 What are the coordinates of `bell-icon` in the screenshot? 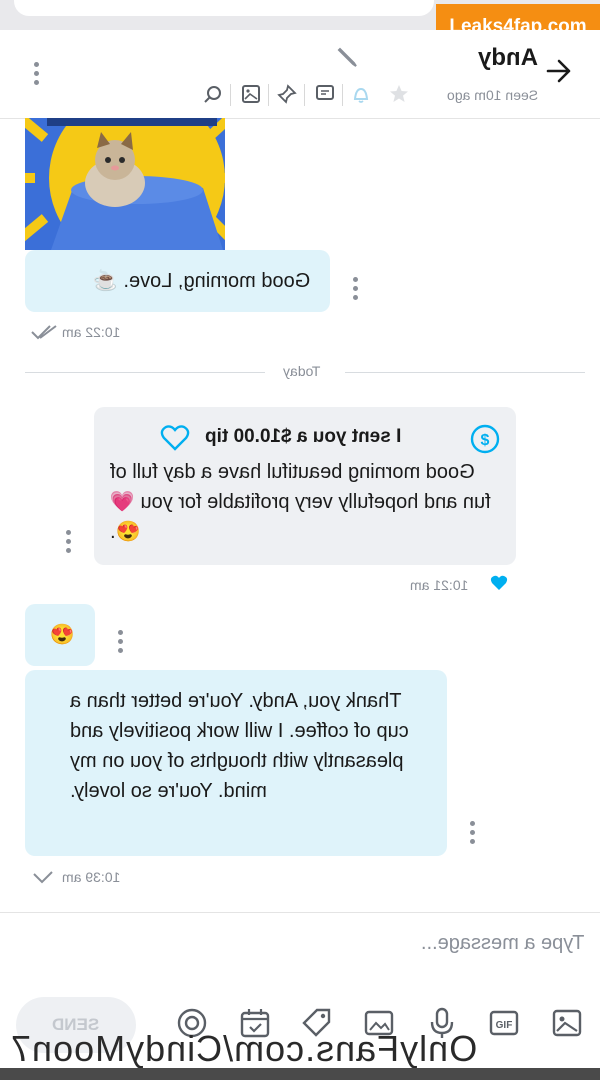 It's located at (361, 94).